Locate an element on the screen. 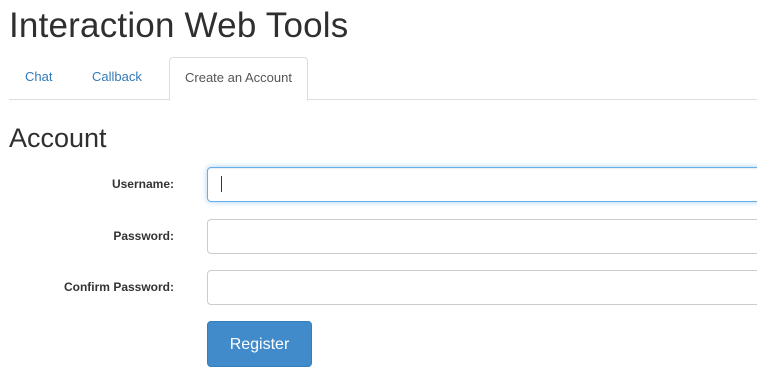 The width and height of the screenshot is (757, 367). confirm-password-field is located at coordinates (482, 287).